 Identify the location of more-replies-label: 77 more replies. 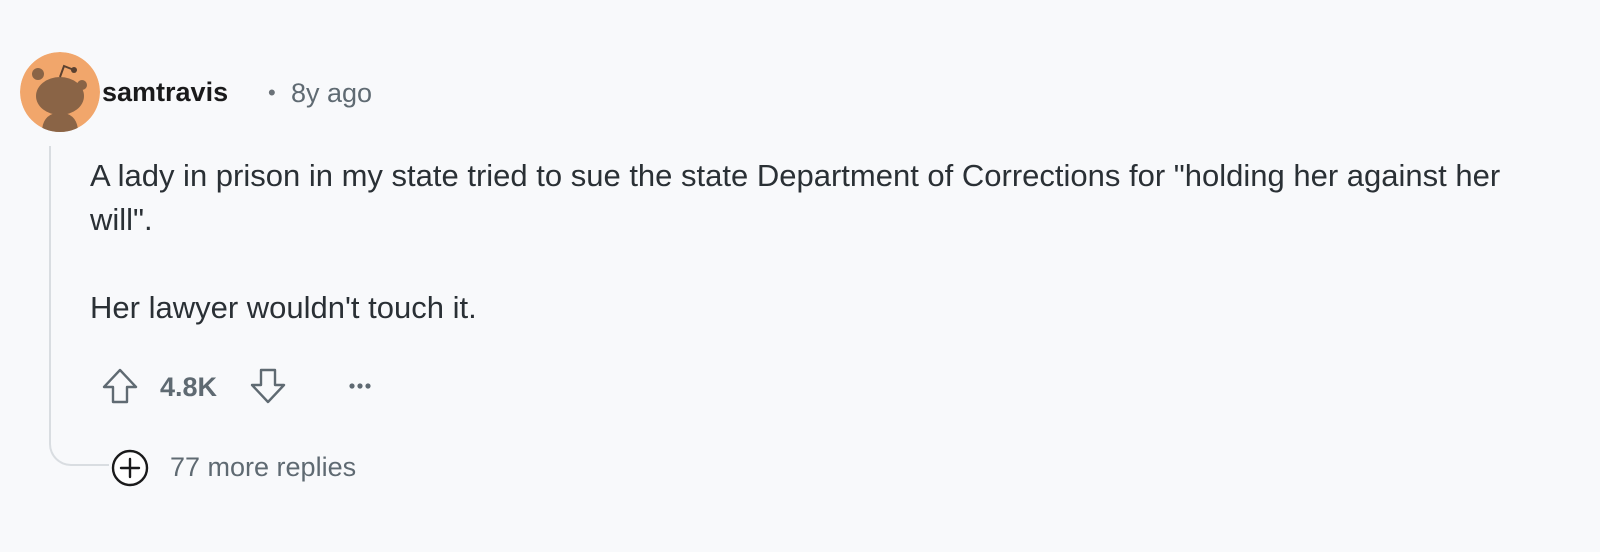
(263, 467).